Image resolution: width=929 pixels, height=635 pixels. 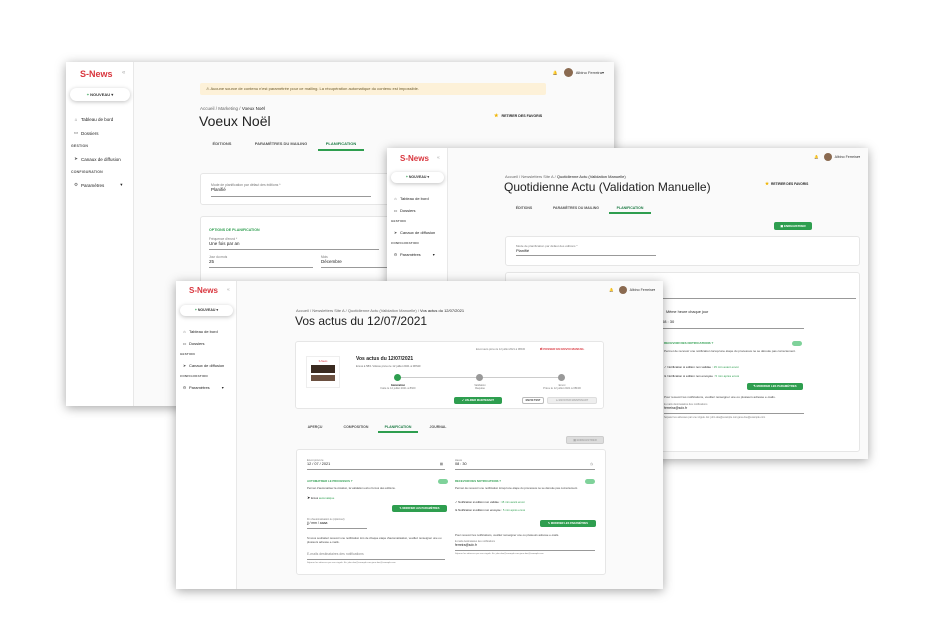 I want to click on date-input: Envoi prévu le 12 / 07 / 2021 ▦, so click(x=376, y=464).